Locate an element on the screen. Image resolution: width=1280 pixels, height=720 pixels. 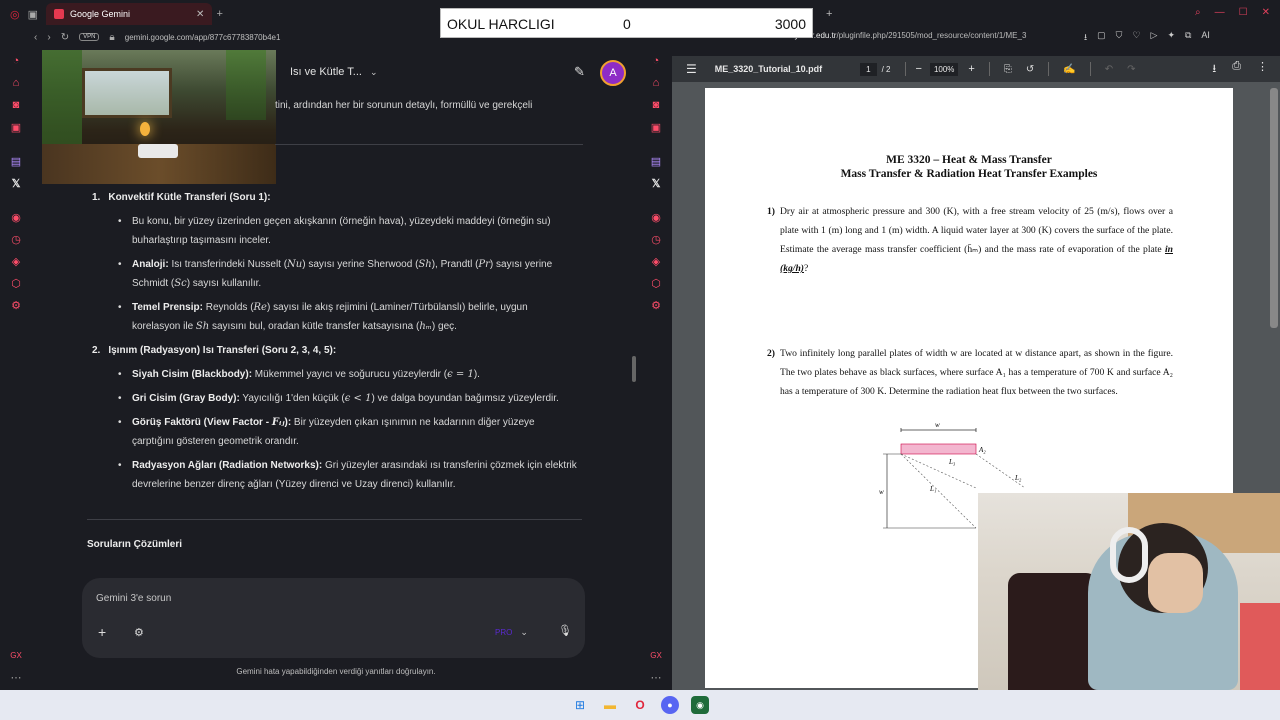
math-hm: hₘ is located at coordinates (425, 326).